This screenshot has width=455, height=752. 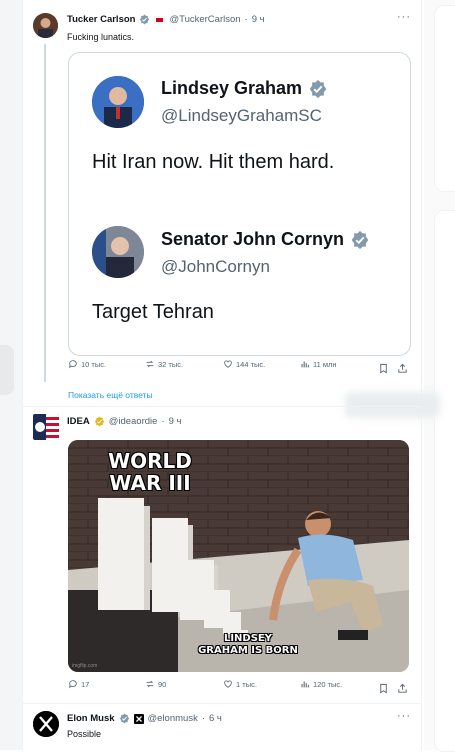 What do you see at coordinates (244, 88) in the screenshot?
I see `quoted-name-1: Lindsey Graham` at bounding box center [244, 88].